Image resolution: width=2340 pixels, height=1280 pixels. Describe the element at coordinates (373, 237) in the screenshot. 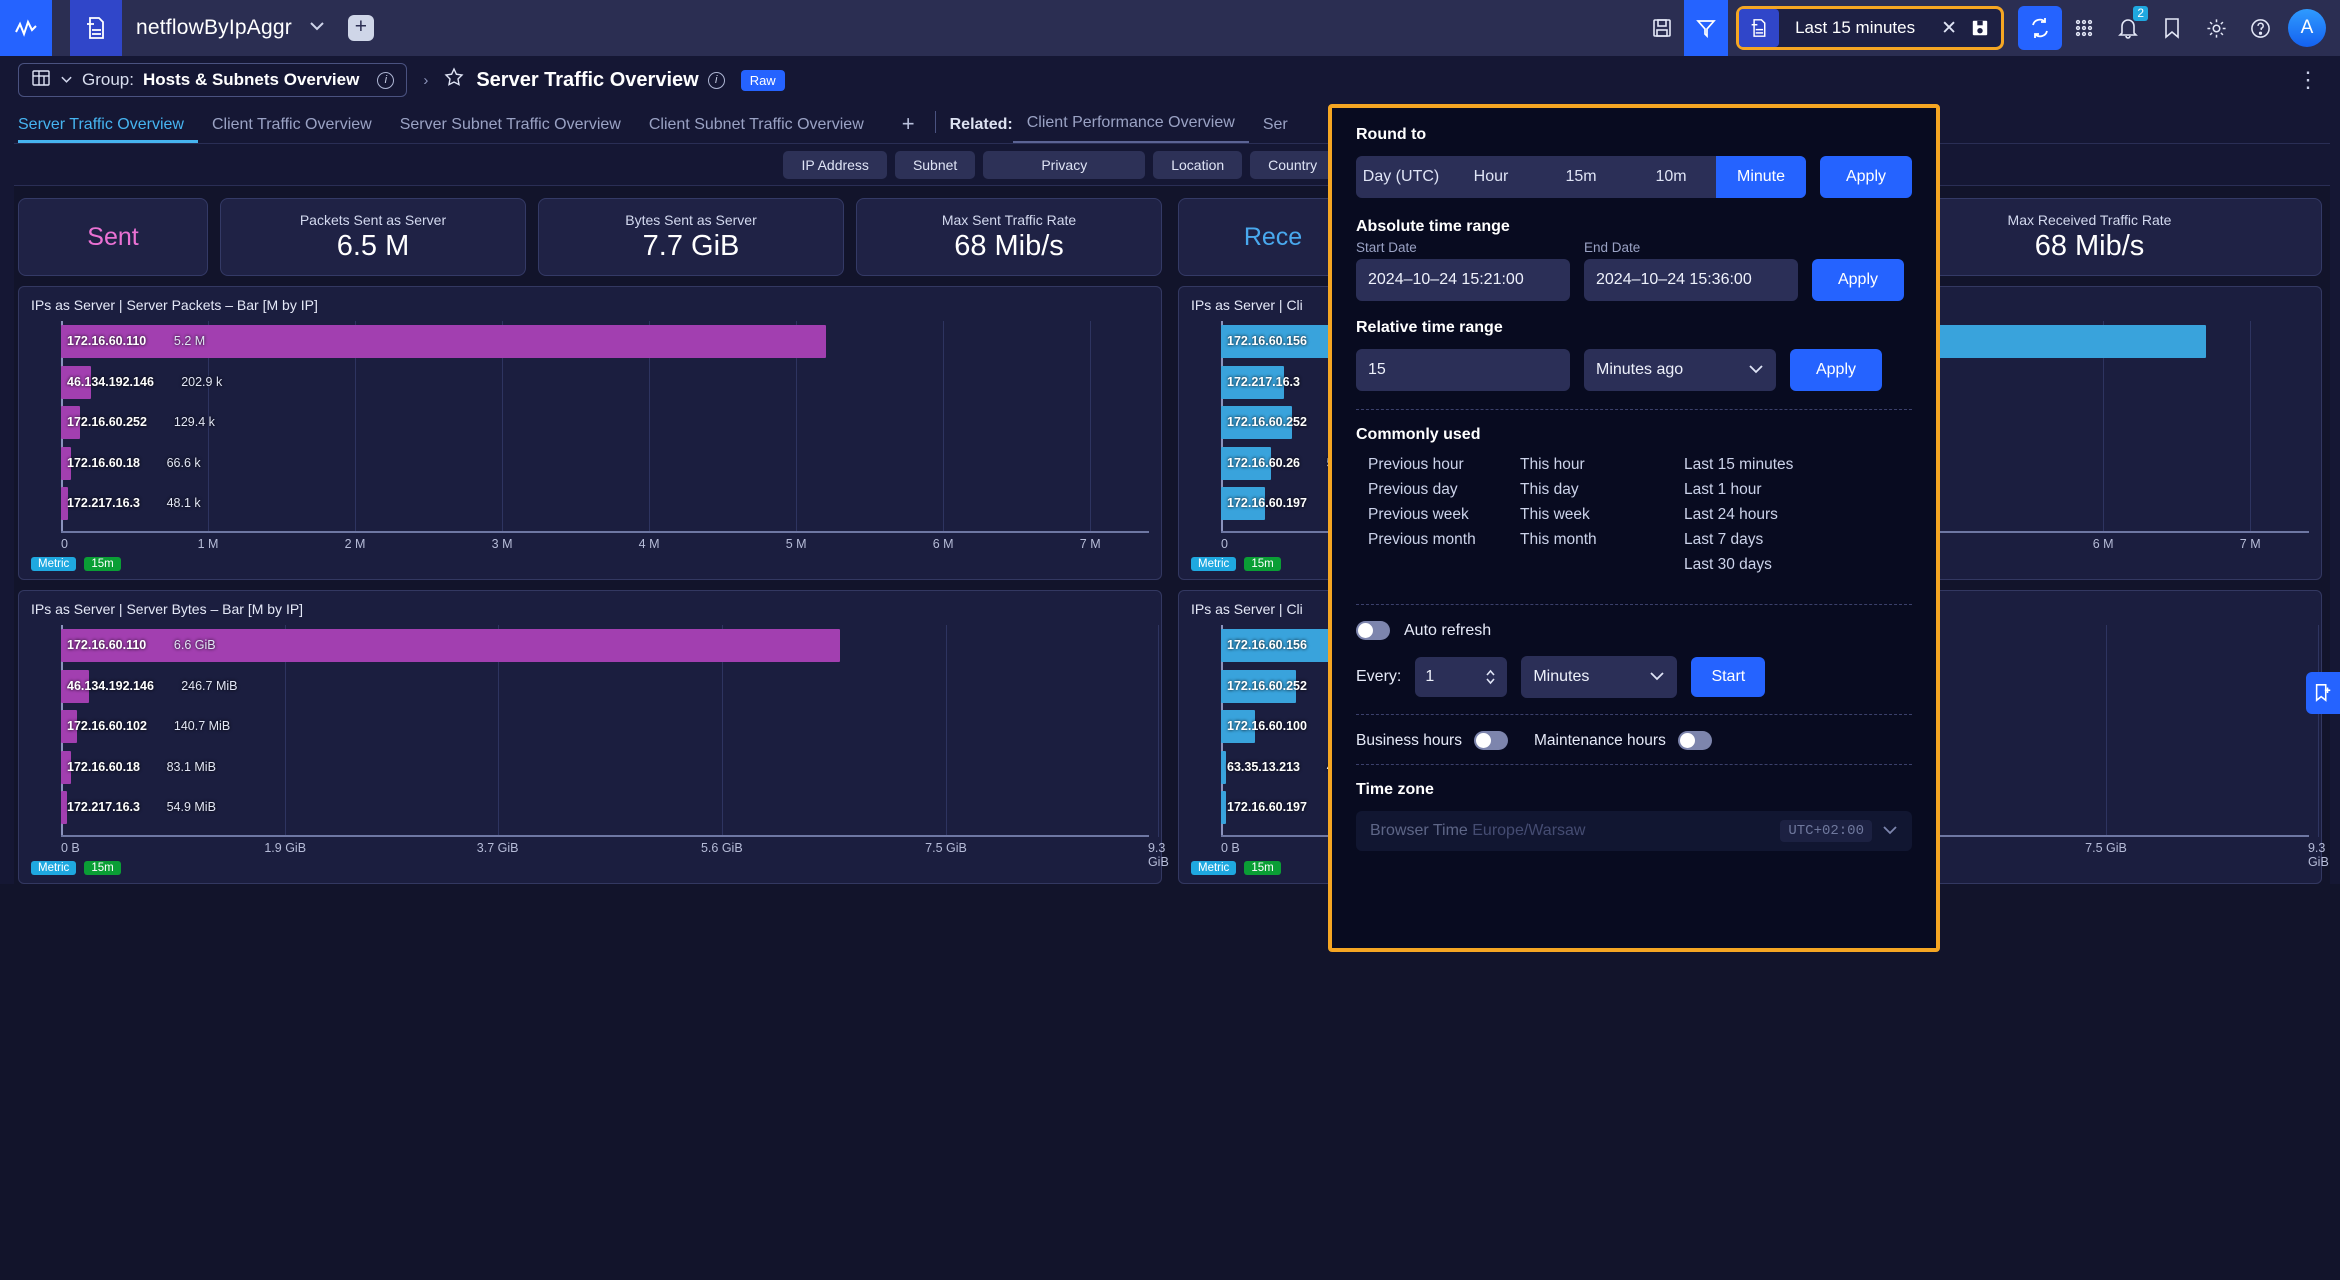

I see `kpi-packets-sent-as-server: Packets Sent as Server 6.5 M` at that location.